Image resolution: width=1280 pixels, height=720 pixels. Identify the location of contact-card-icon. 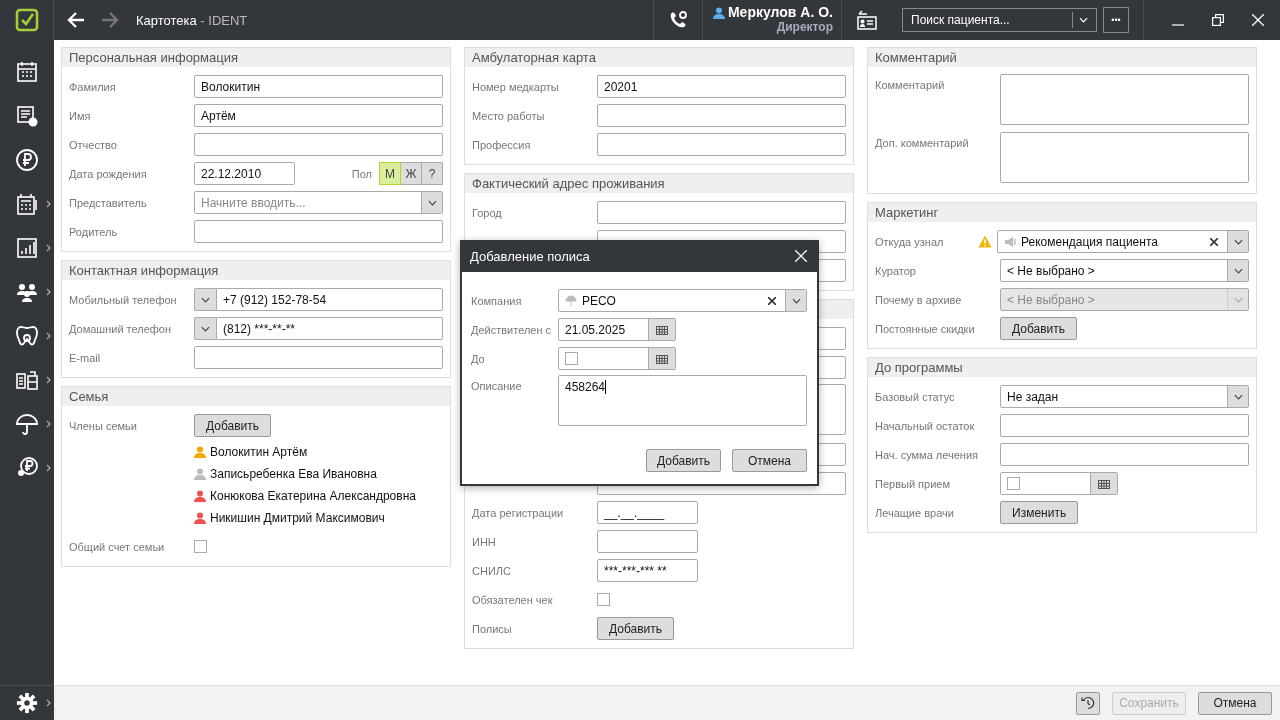
(867, 20).